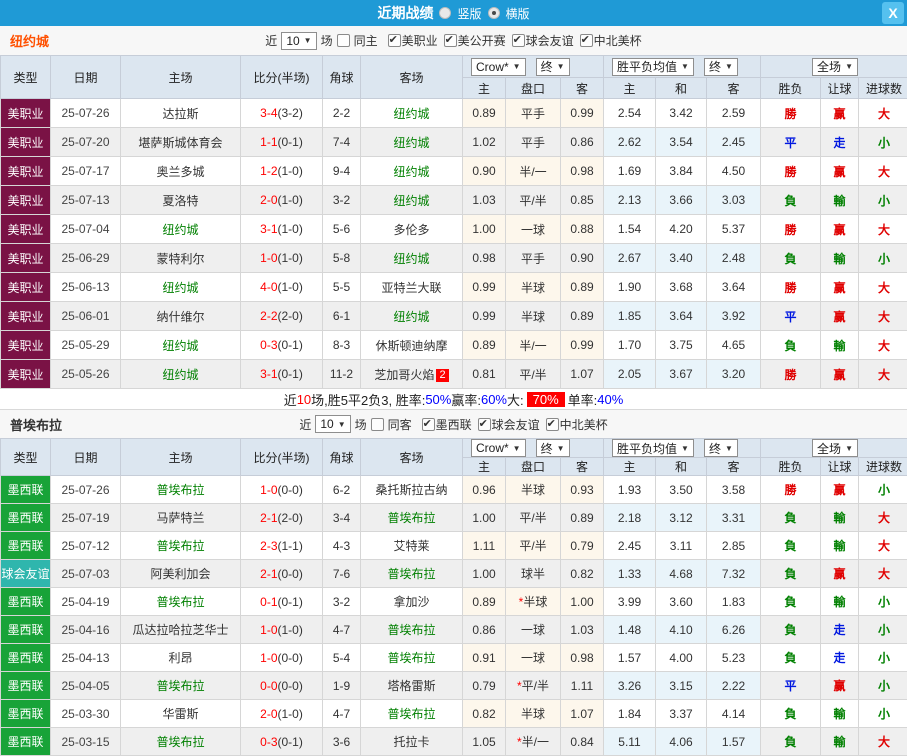  What do you see at coordinates (268, 345) in the screenshot?
I see `fulltime-score: 0-3` at bounding box center [268, 345].